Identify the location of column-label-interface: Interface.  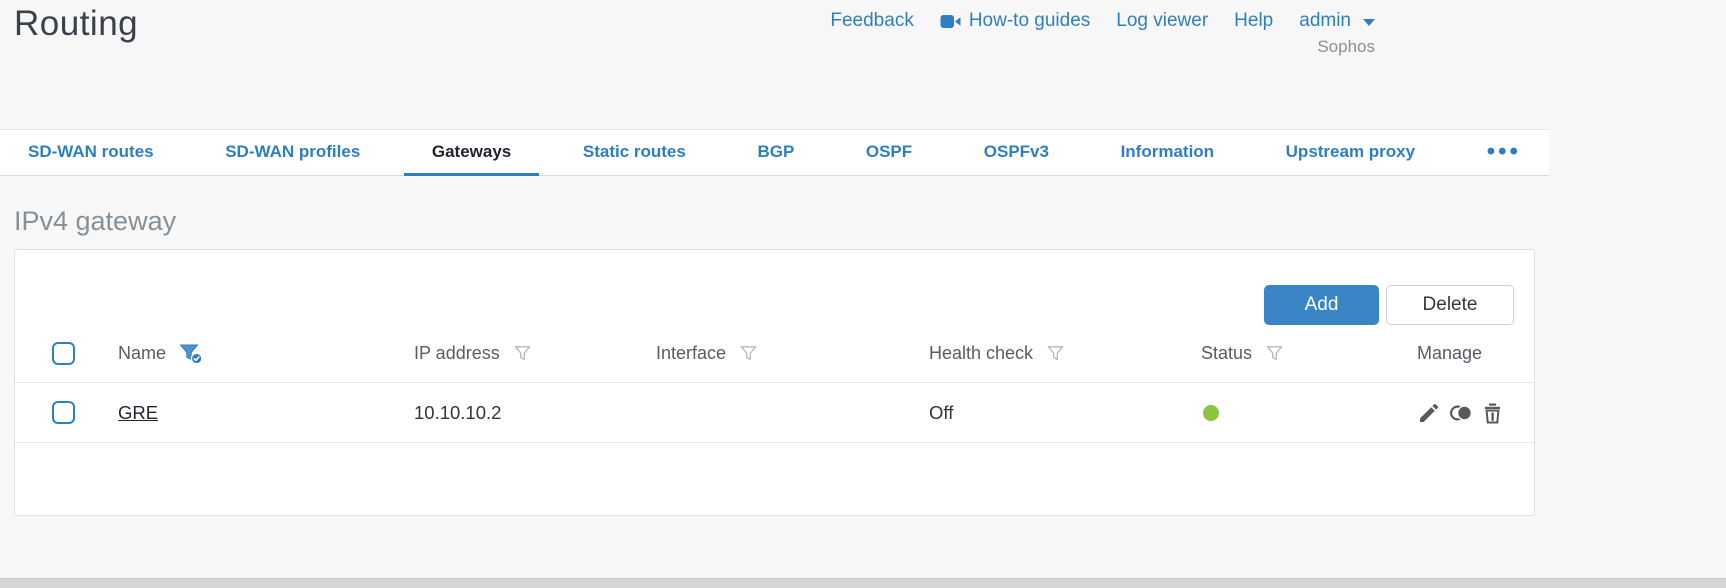
(691, 353).